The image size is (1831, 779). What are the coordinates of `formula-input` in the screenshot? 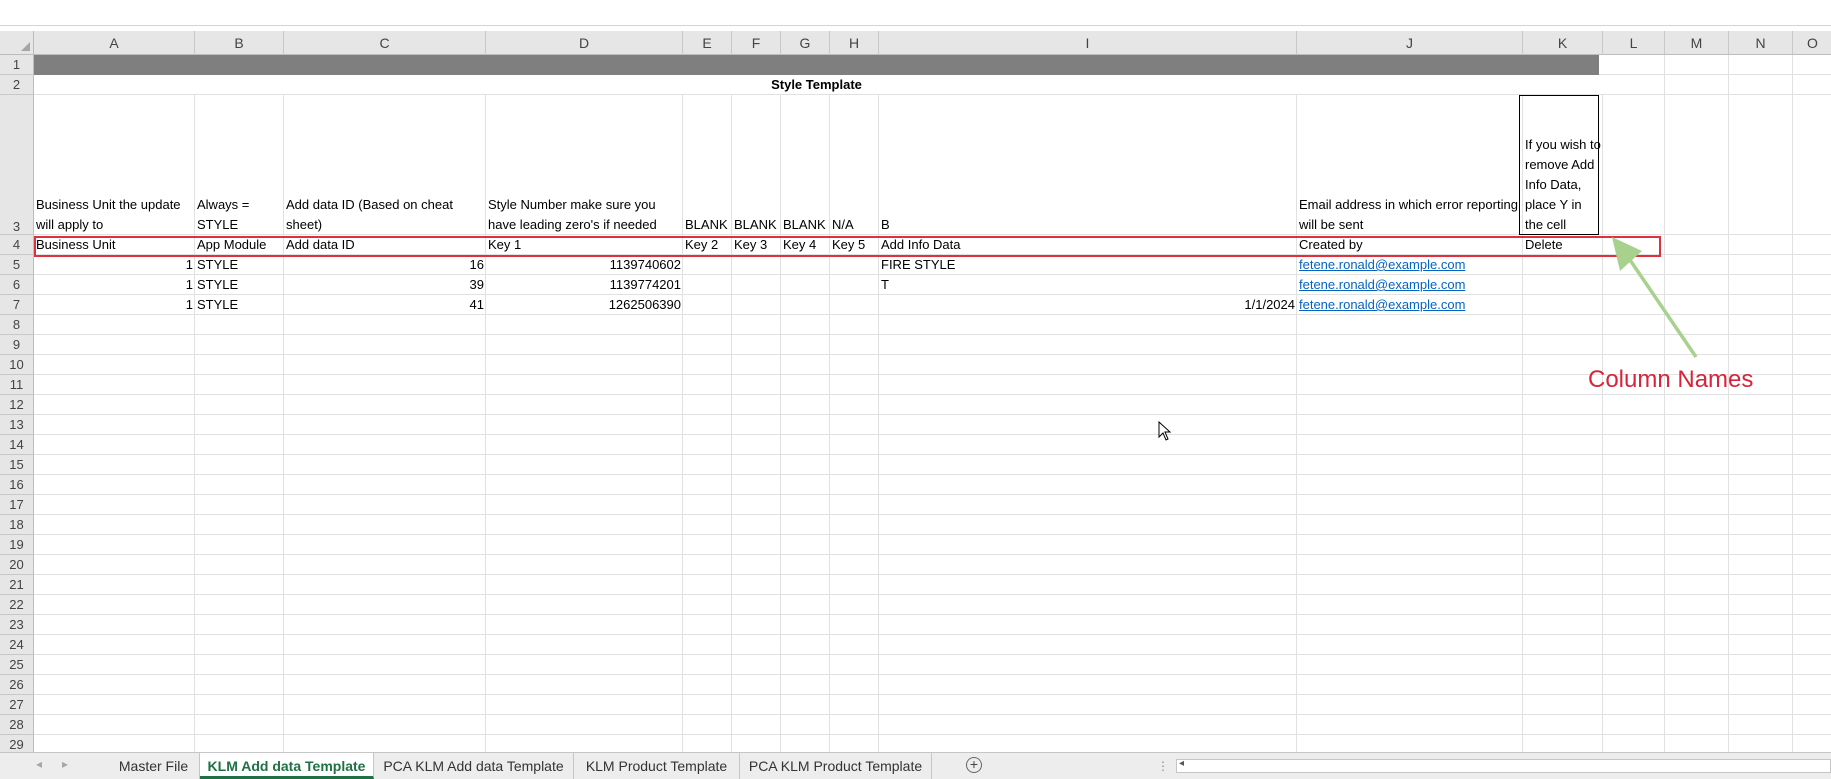 It's located at (1044, 12).